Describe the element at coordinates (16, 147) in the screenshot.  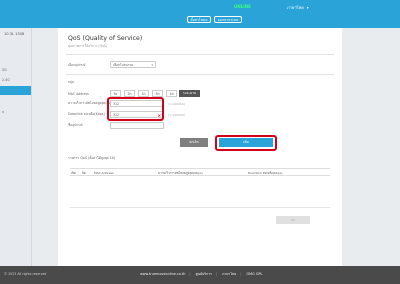
I see `sidebar: 10.3L 1308 5G 2.4G n` at that location.